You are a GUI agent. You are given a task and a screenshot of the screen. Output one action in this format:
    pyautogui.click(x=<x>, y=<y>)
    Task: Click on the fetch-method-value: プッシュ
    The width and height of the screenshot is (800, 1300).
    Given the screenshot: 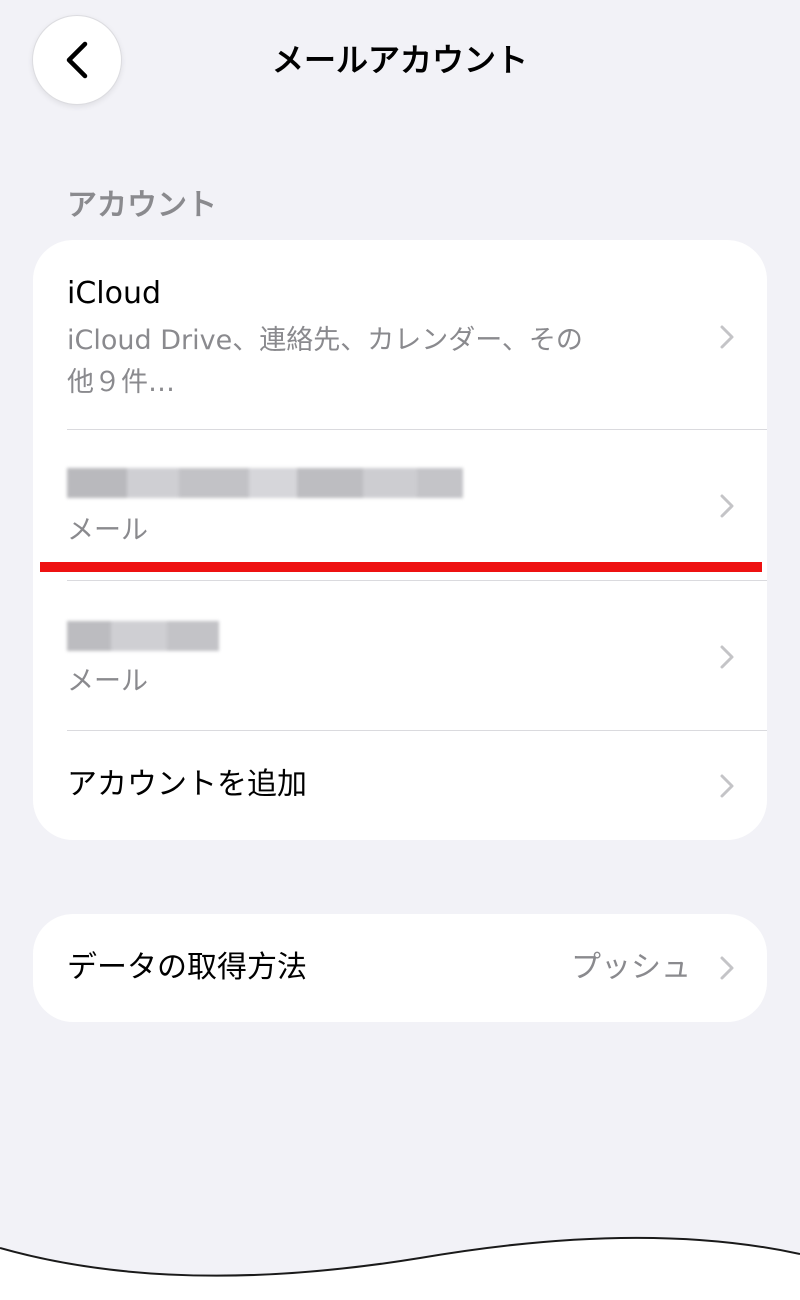 What is the action you would take?
    pyautogui.click(x=631, y=967)
    